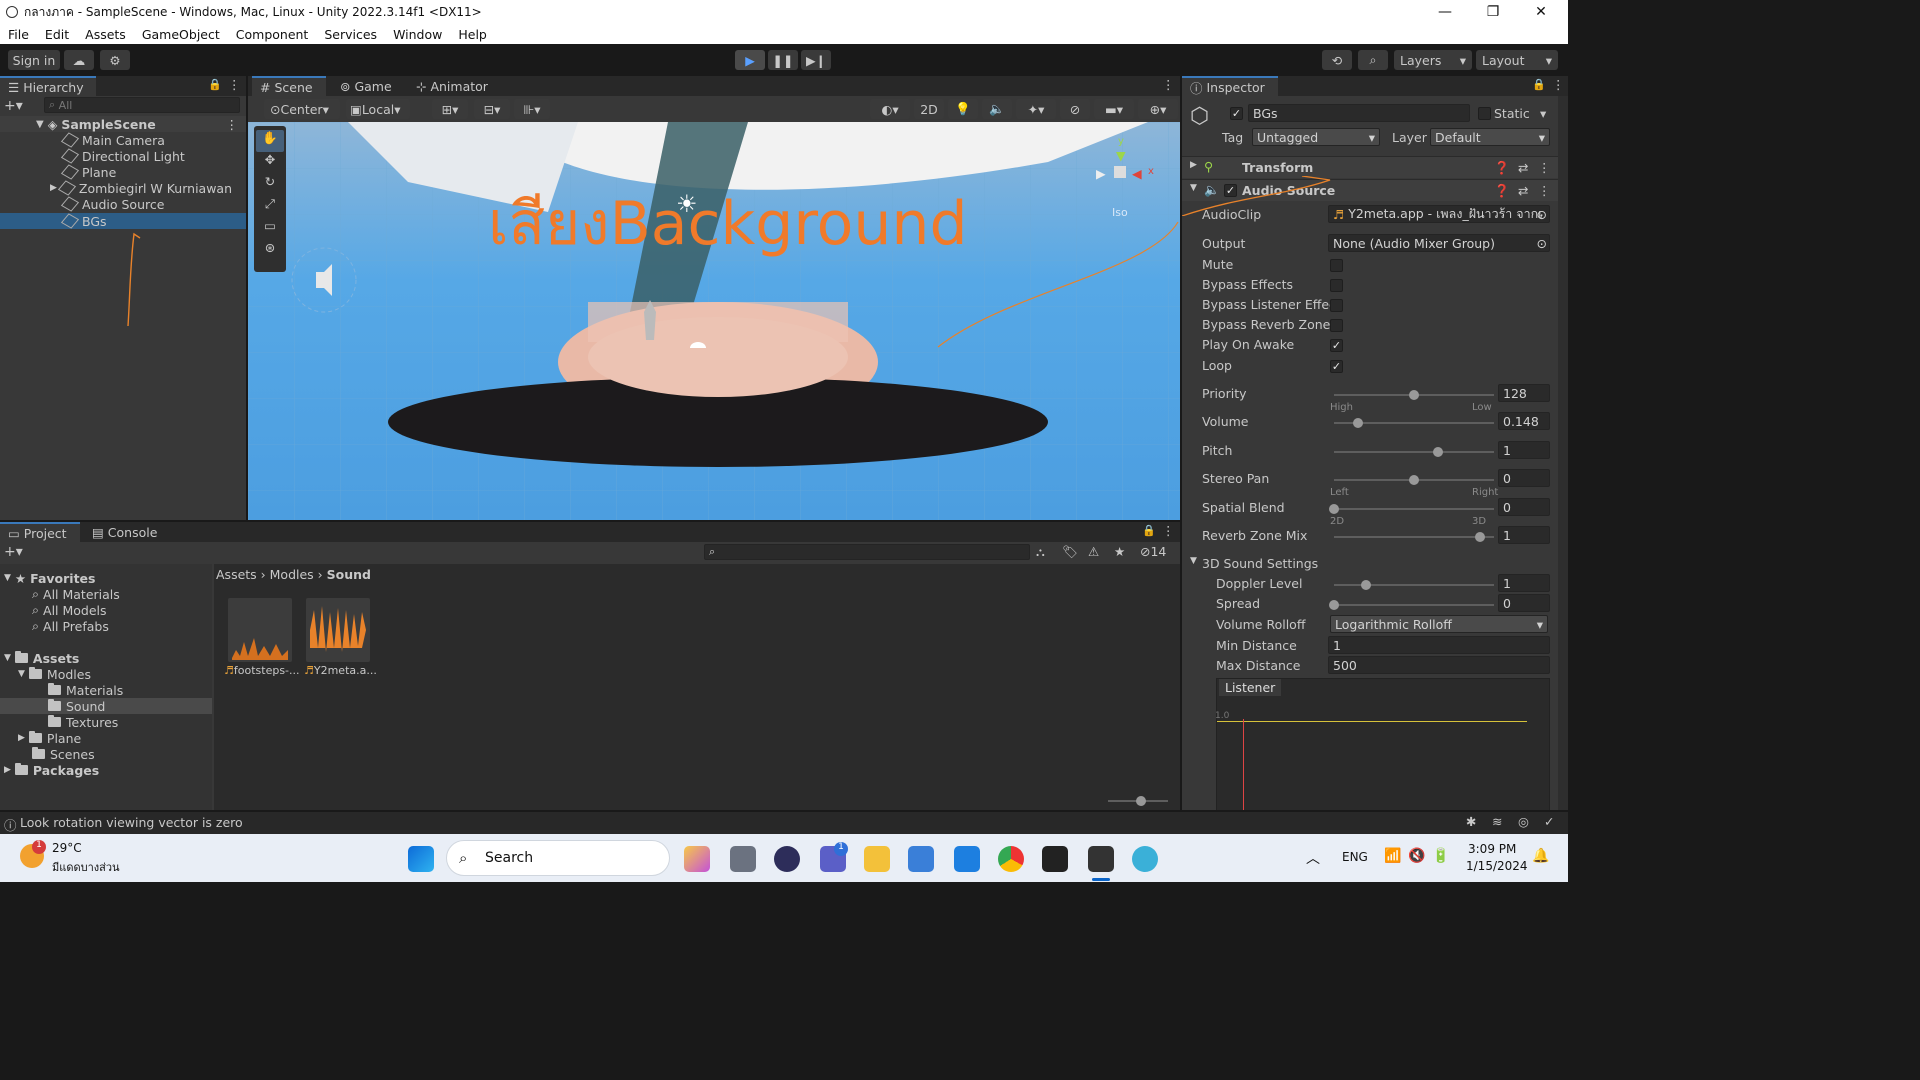  Describe the element at coordinates (142, 105) in the screenshot. I see `hierarchy-search-input: ⌕ All` at that location.